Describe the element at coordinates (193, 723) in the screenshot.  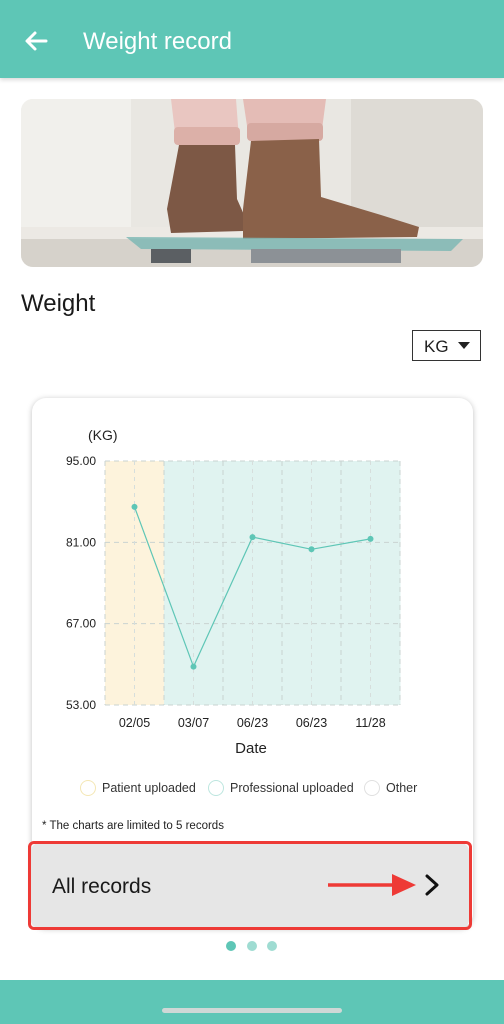
I see `x-tick-label: 03/07` at that location.